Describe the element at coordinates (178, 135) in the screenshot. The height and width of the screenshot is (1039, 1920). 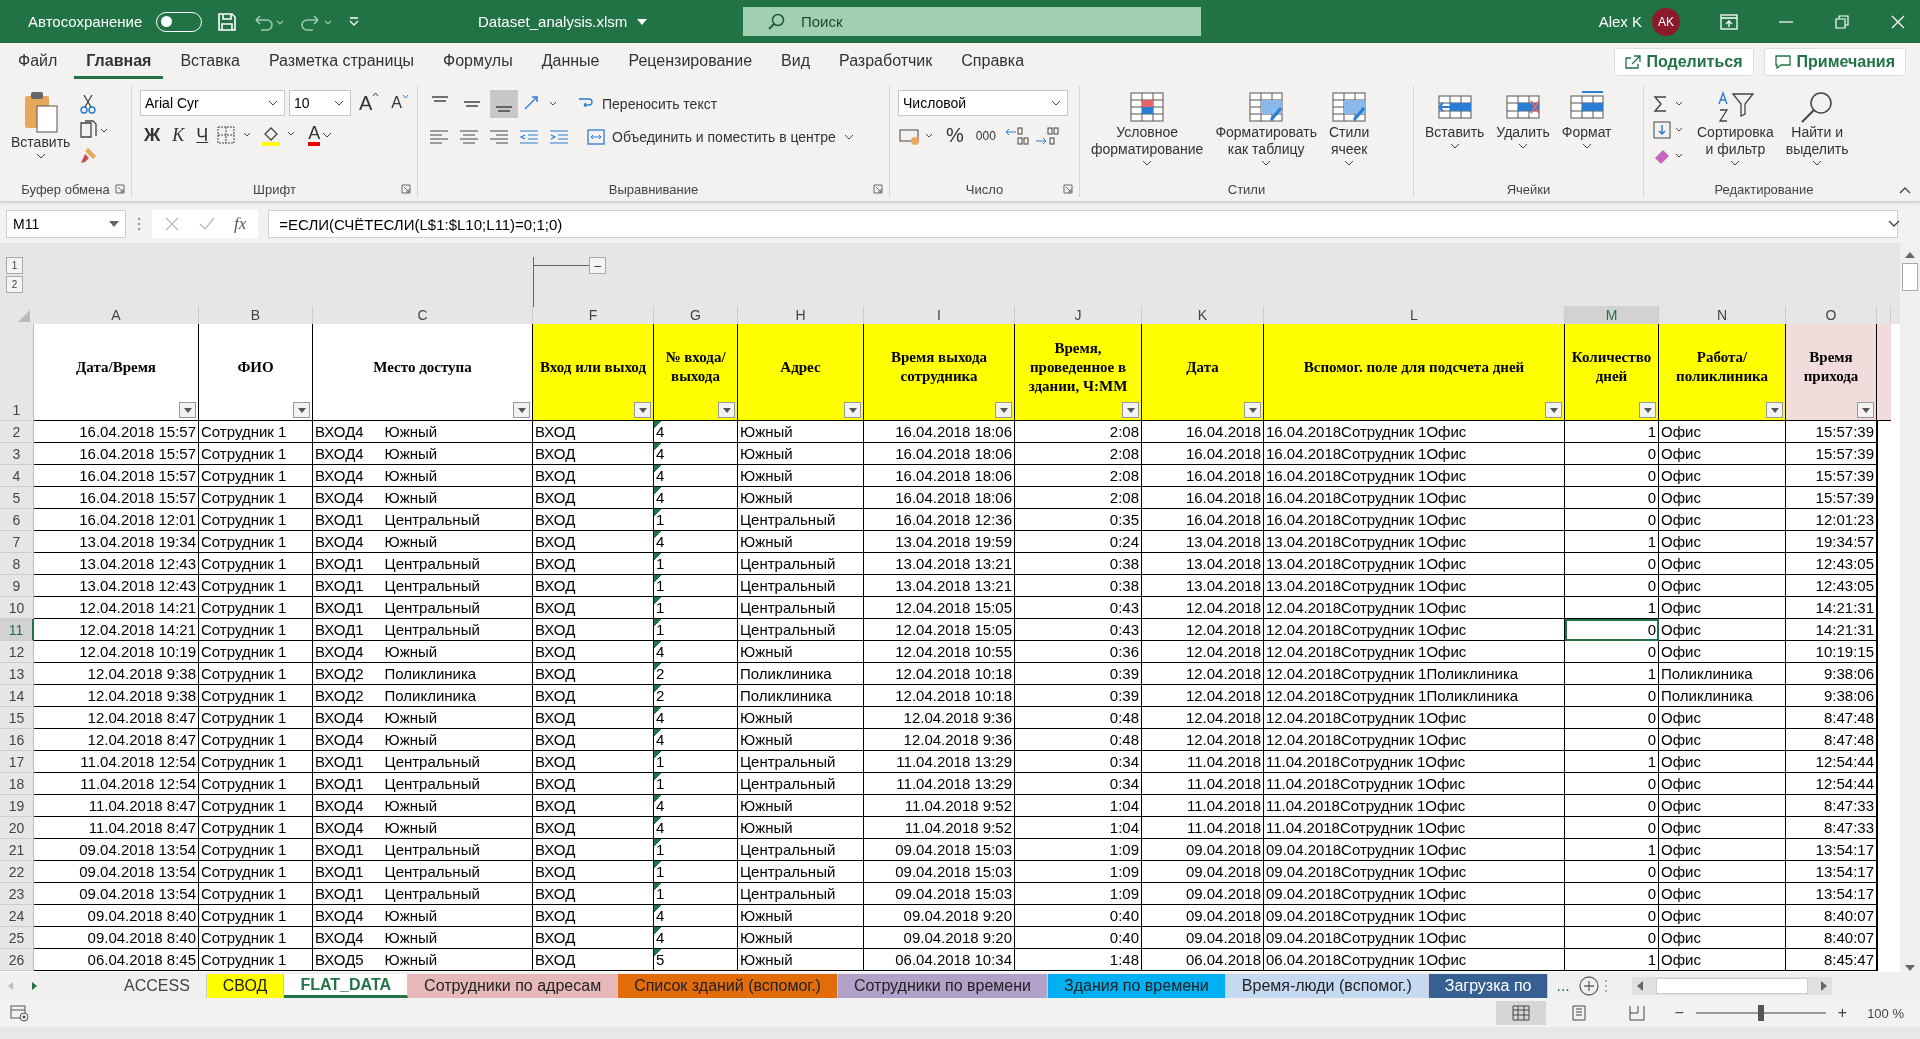
I see `italic-button: К` at that location.